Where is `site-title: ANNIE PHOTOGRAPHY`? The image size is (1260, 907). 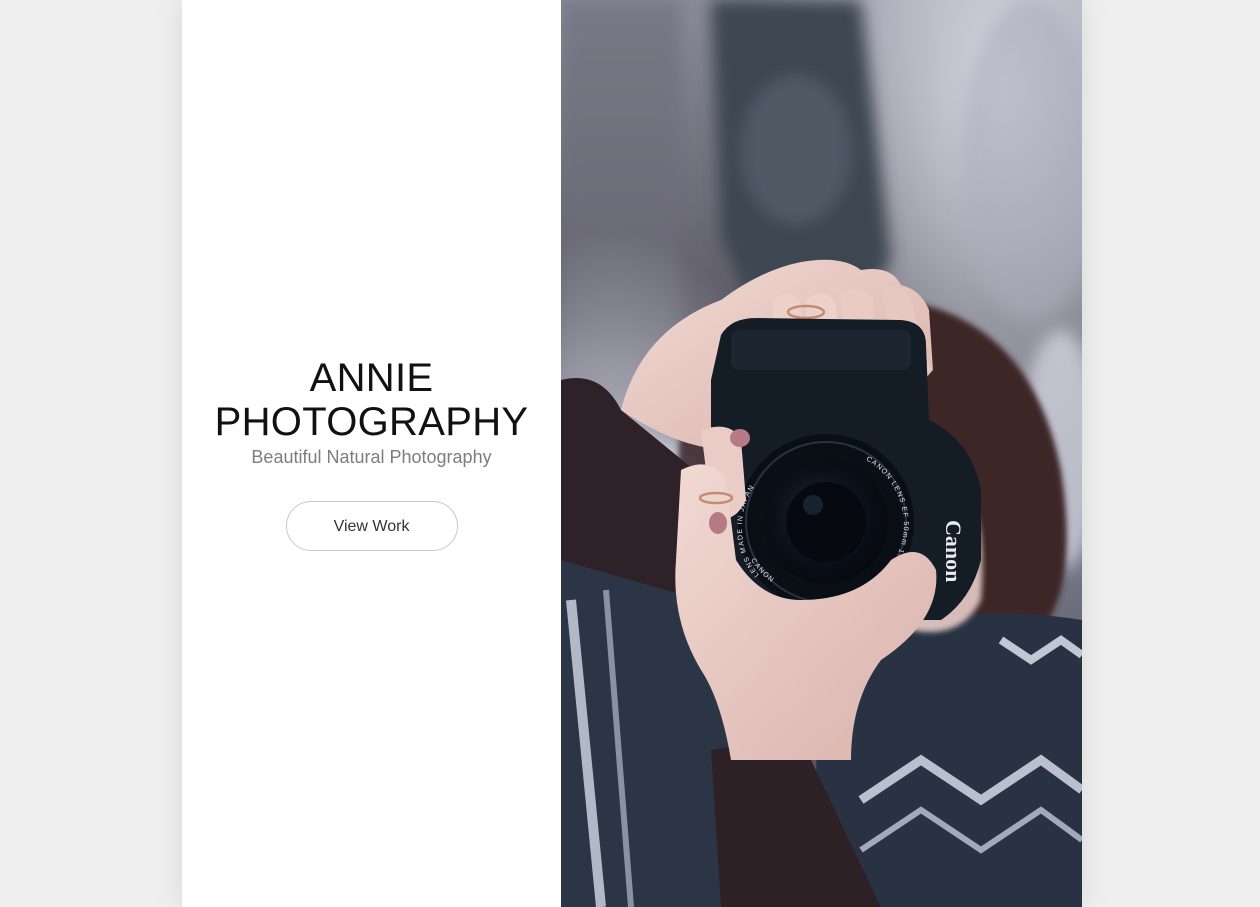
site-title: ANNIE PHOTOGRAPHY is located at coordinates (371, 400).